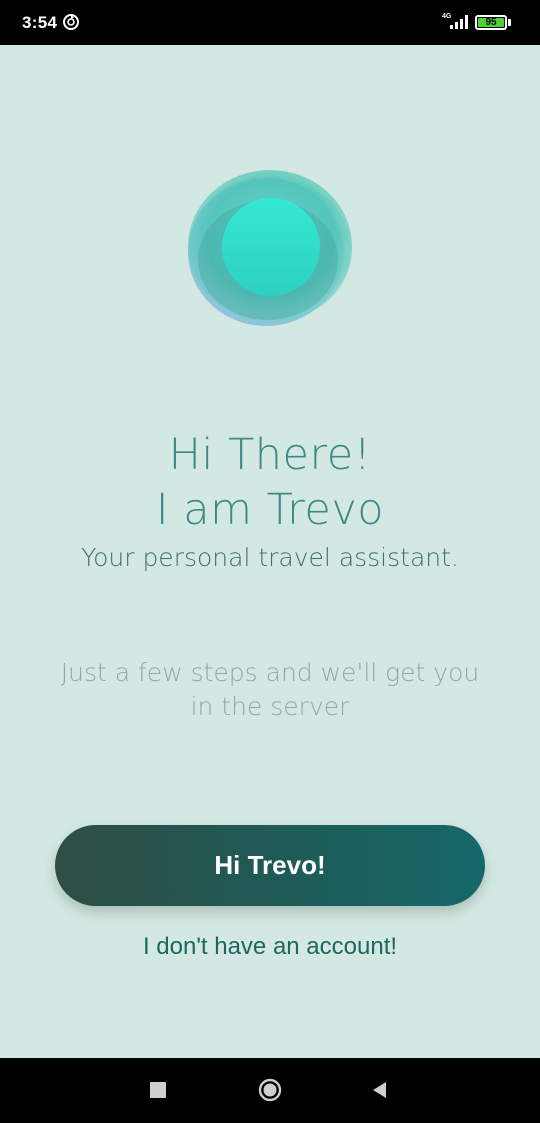 Image resolution: width=540 pixels, height=1123 pixels. Describe the element at coordinates (71, 22) in the screenshot. I see `sync-icon` at that location.